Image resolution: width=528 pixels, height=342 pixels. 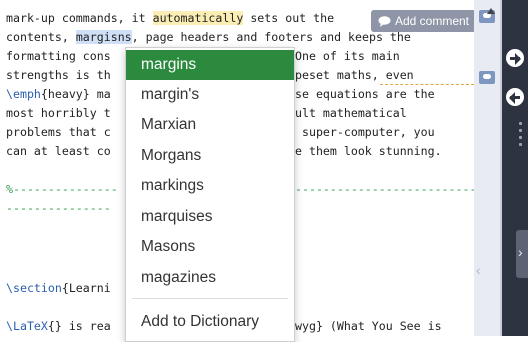 I want to click on comment-text: %---------------, so click(x=62, y=189).